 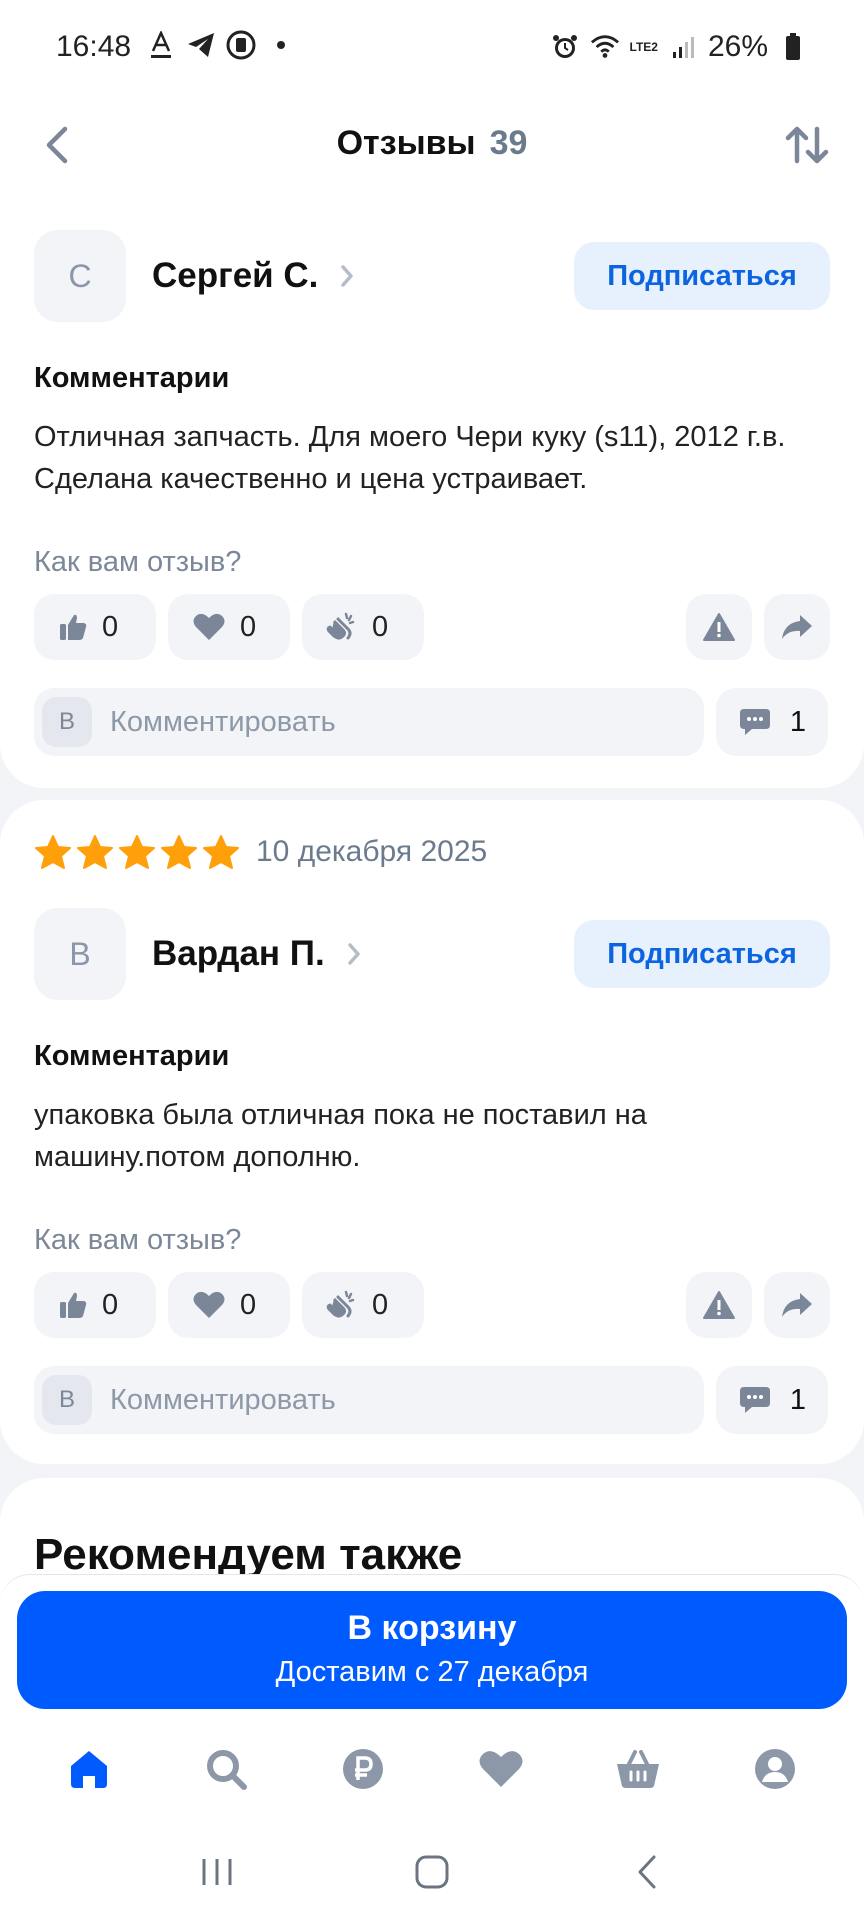 I want to click on status-right-icons: LTE2 26%, so click(x=679, y=47).